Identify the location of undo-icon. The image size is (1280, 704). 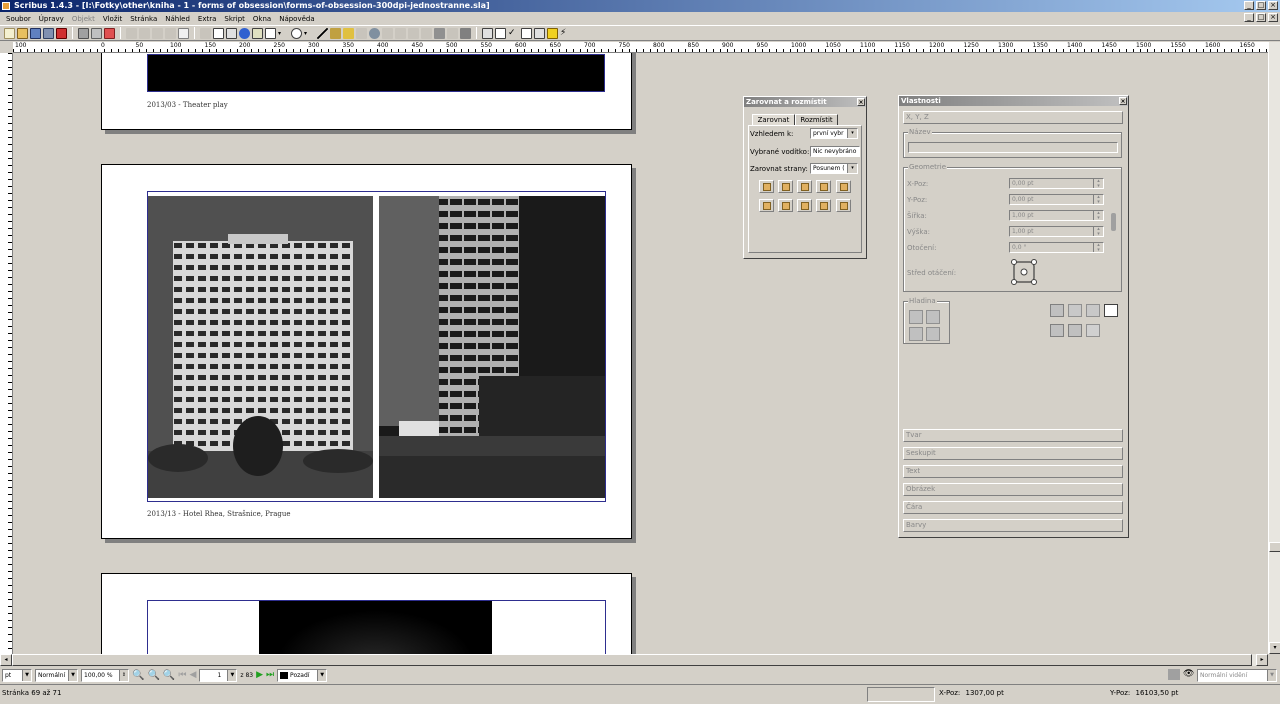
(131, 33).